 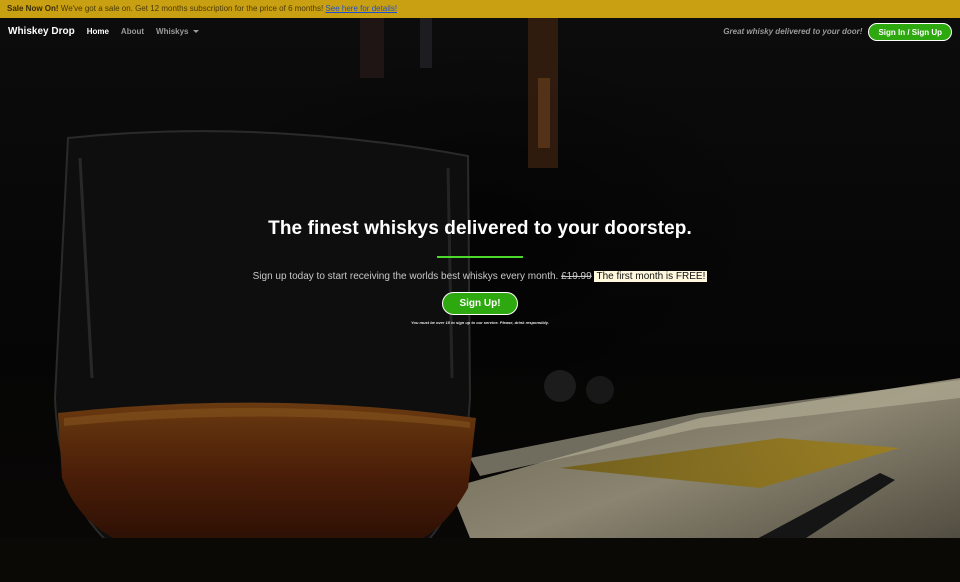 I want to click on nav-item-about: About, so click(x=132, y=31).